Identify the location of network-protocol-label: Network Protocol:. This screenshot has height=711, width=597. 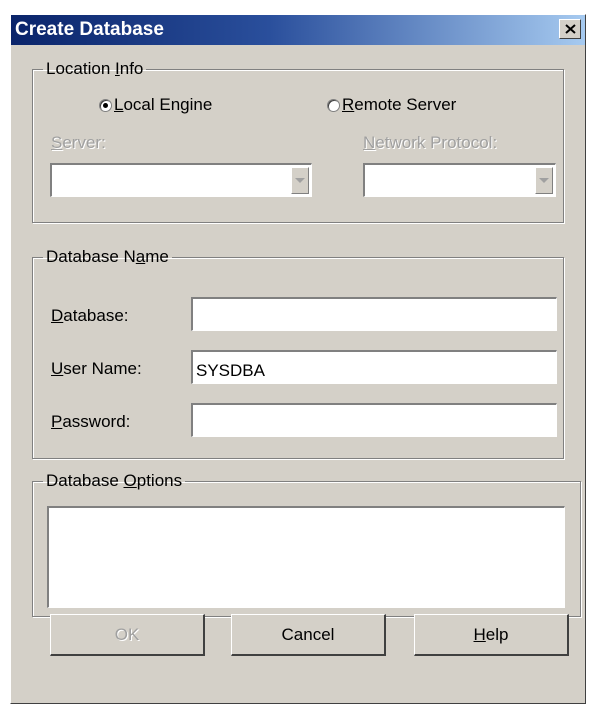
(430, 142).